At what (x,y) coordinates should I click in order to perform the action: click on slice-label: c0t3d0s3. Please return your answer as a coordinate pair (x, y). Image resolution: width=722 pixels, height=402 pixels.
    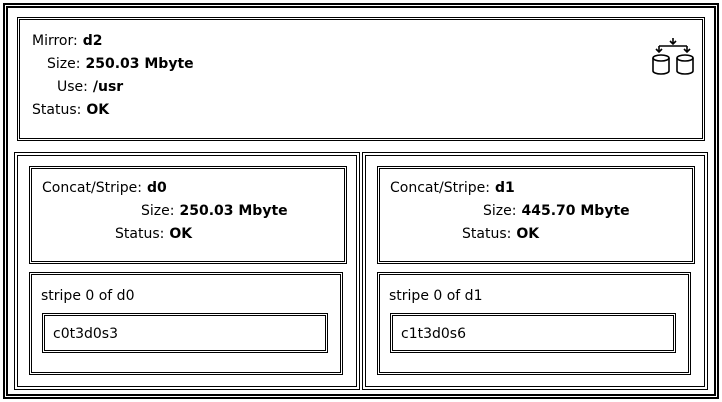
    Looking at the image, I should click on (85, 334).